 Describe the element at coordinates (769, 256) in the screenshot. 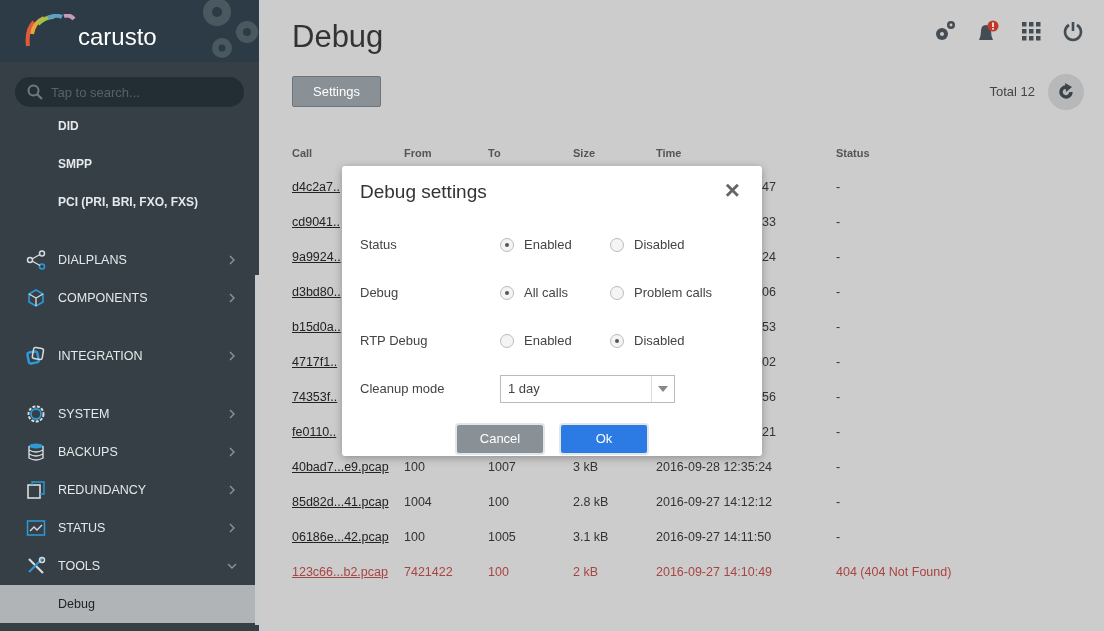

I see `table-cell: 24` at that location.